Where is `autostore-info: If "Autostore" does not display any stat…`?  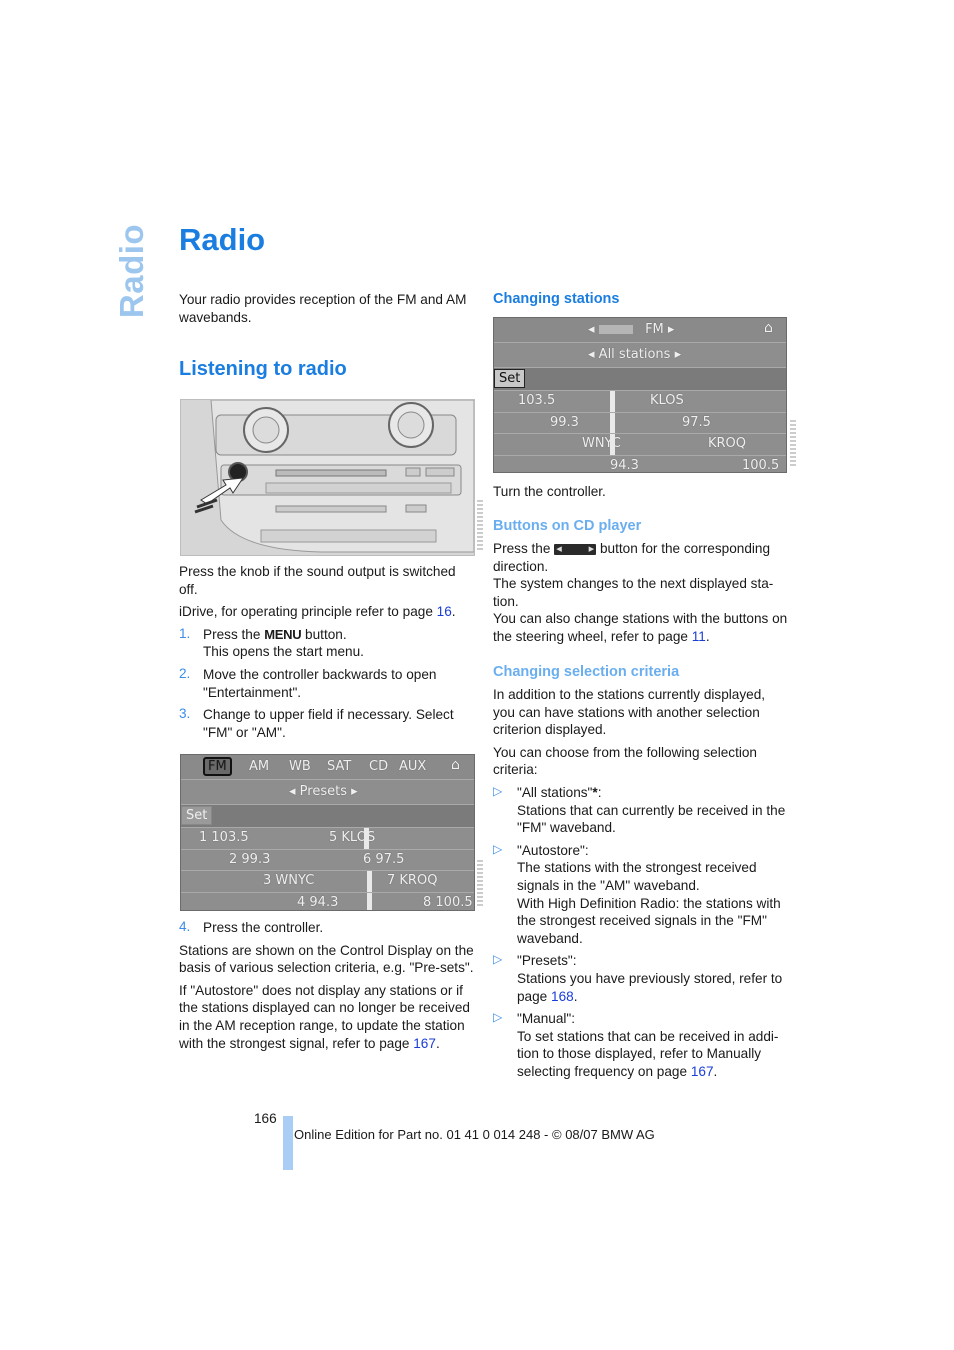 autostore-info: If "Autostore" does not display any stat… is located at coordinates (324, 1016).